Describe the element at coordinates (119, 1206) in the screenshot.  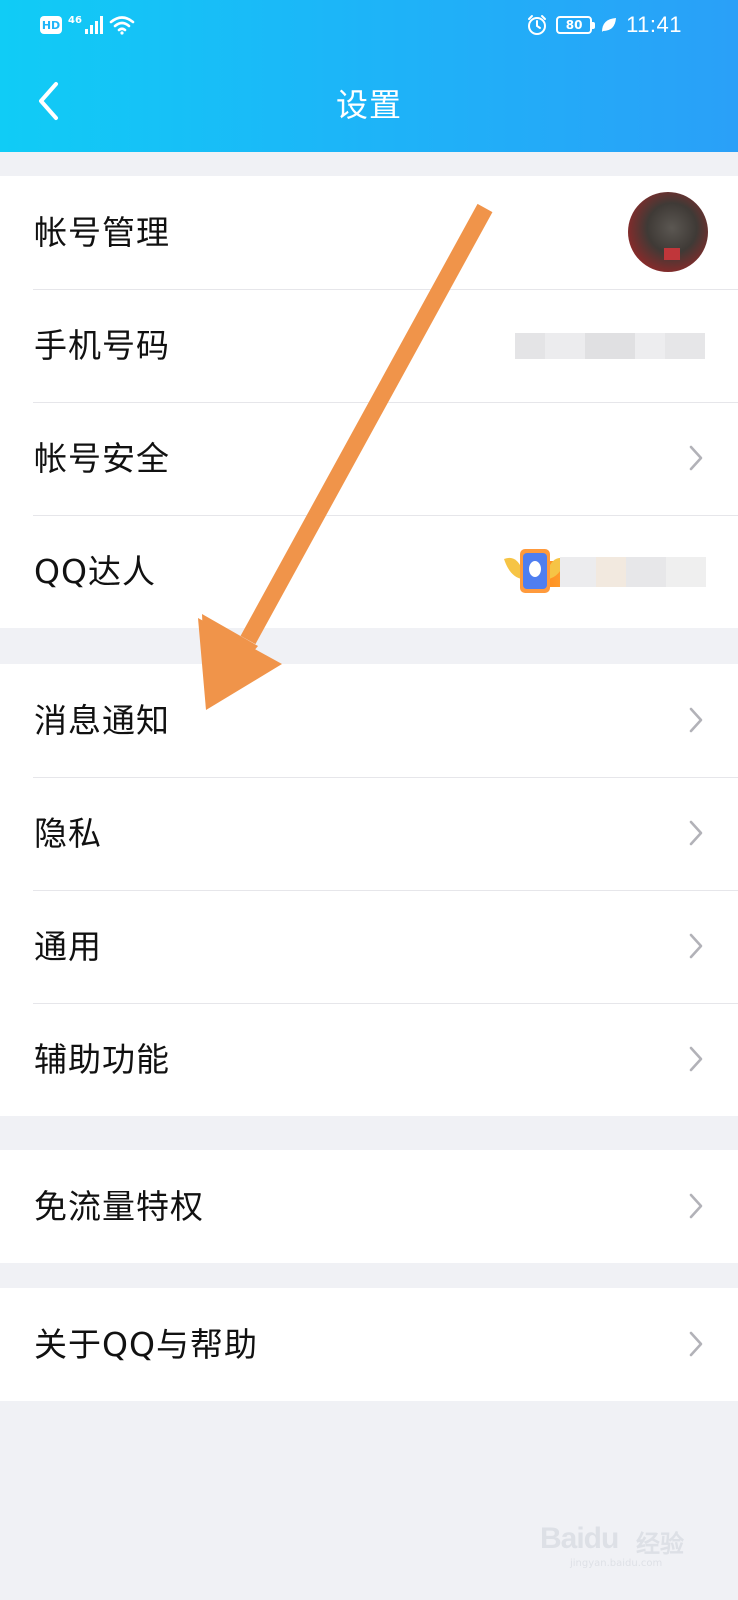
I see `row-label: 免流量特权` at that location.